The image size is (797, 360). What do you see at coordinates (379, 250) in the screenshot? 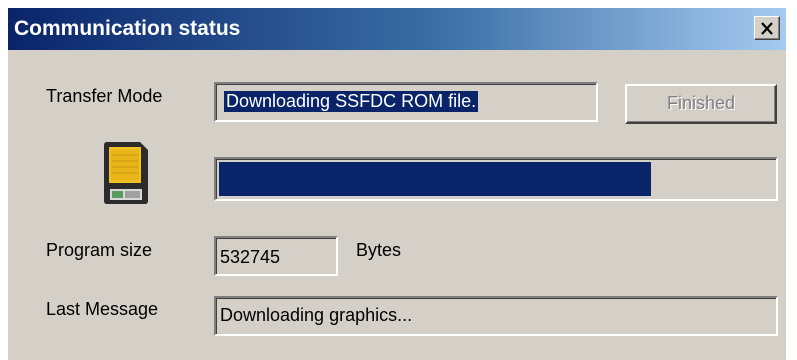
I see `bytes-unit-label: Bytes` at bounding box center [379, 250].